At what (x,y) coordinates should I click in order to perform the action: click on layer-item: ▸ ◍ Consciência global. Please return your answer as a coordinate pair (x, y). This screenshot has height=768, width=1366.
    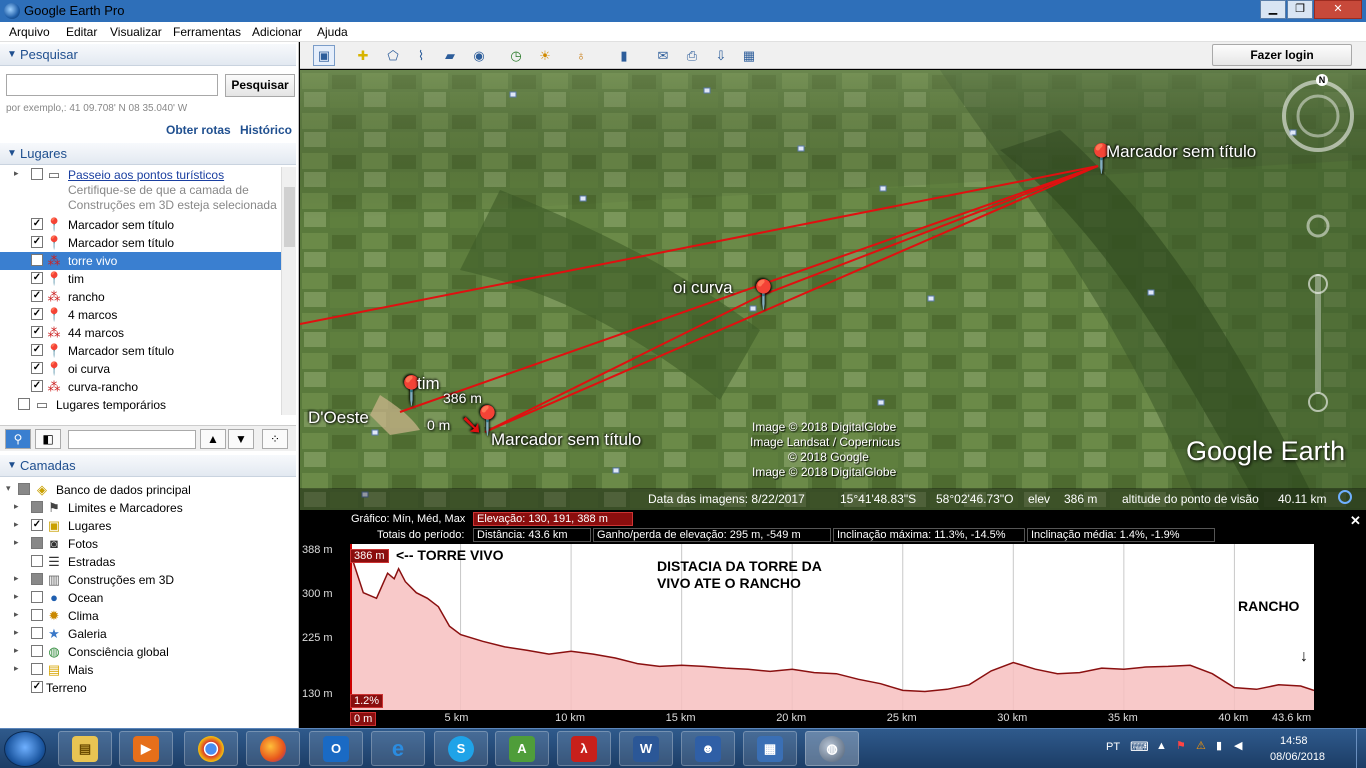
    Looking at the image, I should click on (141, 652).